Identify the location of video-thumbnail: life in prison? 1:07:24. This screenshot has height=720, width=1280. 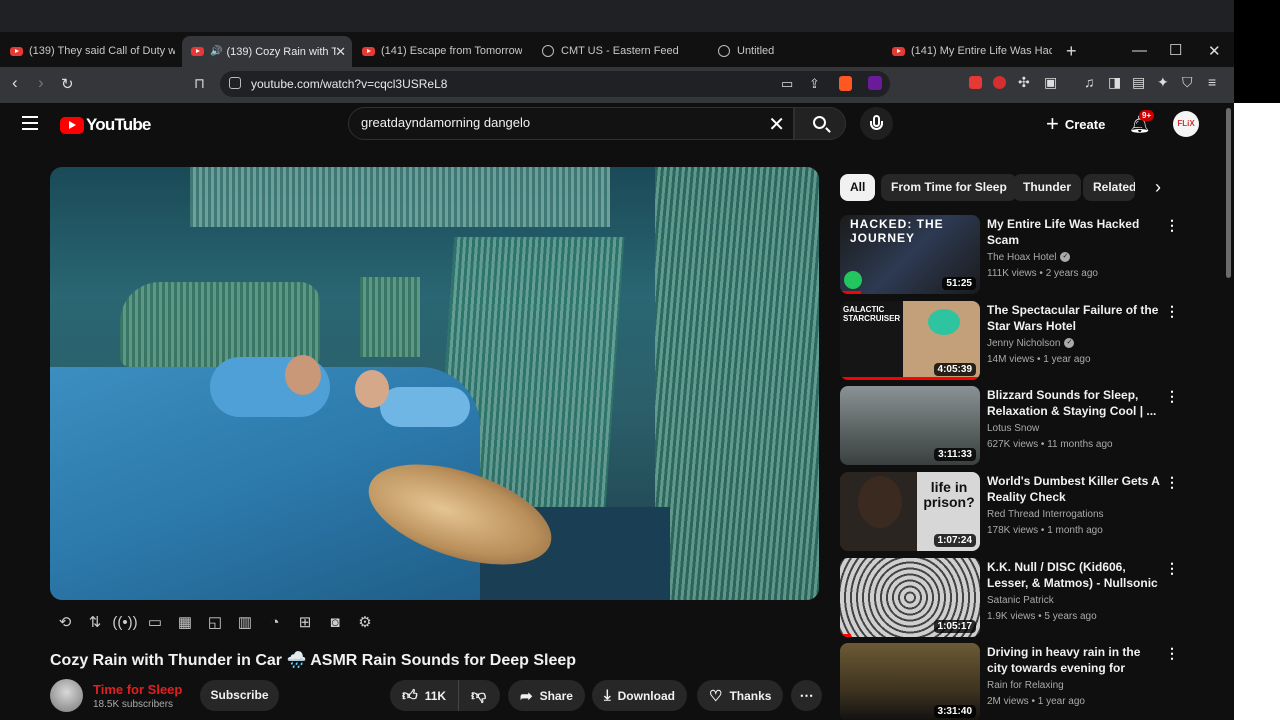
(910, 511).